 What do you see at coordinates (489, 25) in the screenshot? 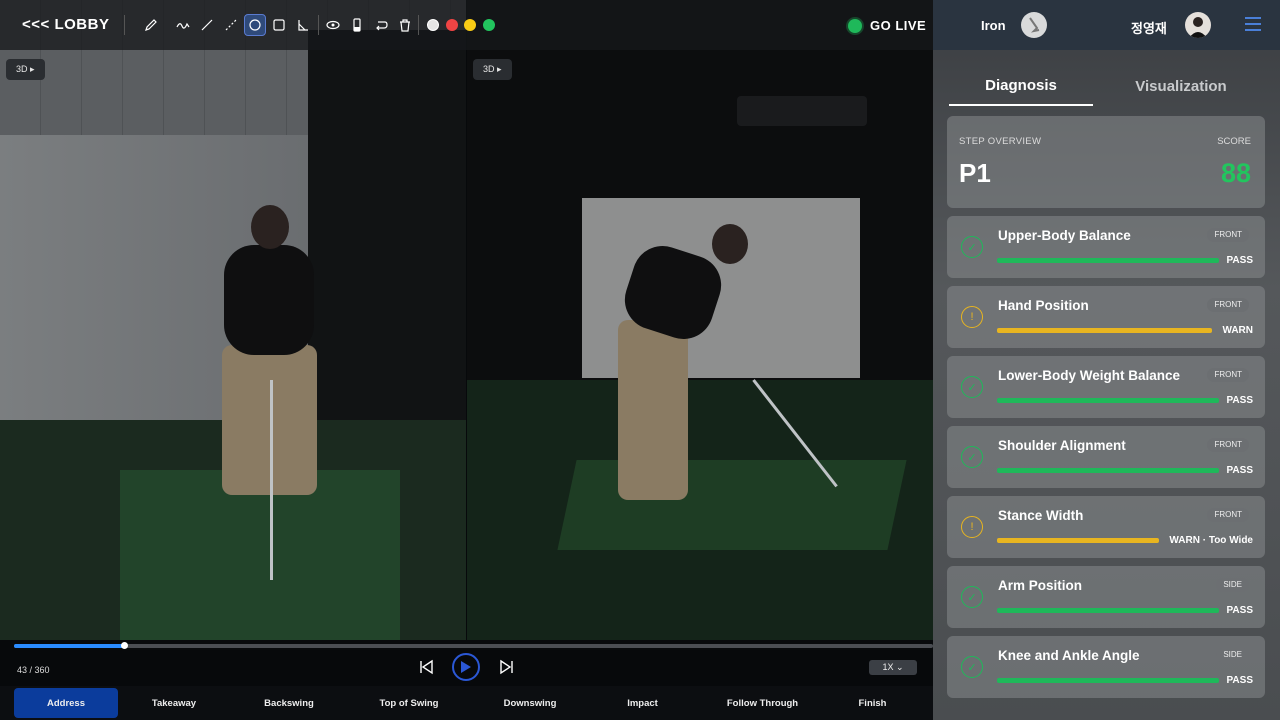
I see `color-swatch-green` at bounding box center [489, 25].